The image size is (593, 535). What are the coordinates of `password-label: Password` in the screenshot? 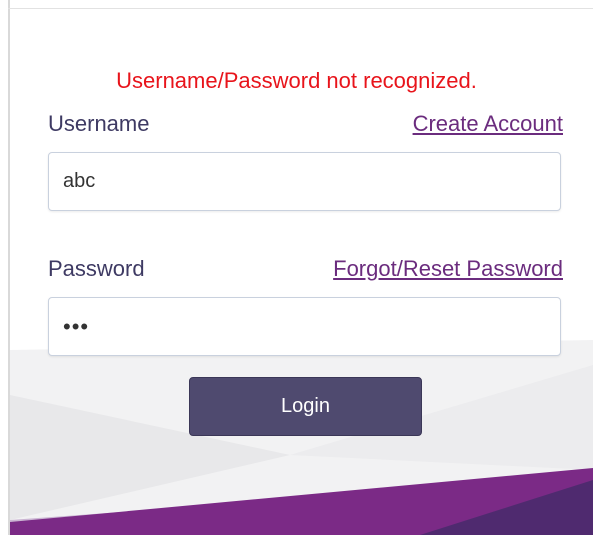 It's located at (96, 268).